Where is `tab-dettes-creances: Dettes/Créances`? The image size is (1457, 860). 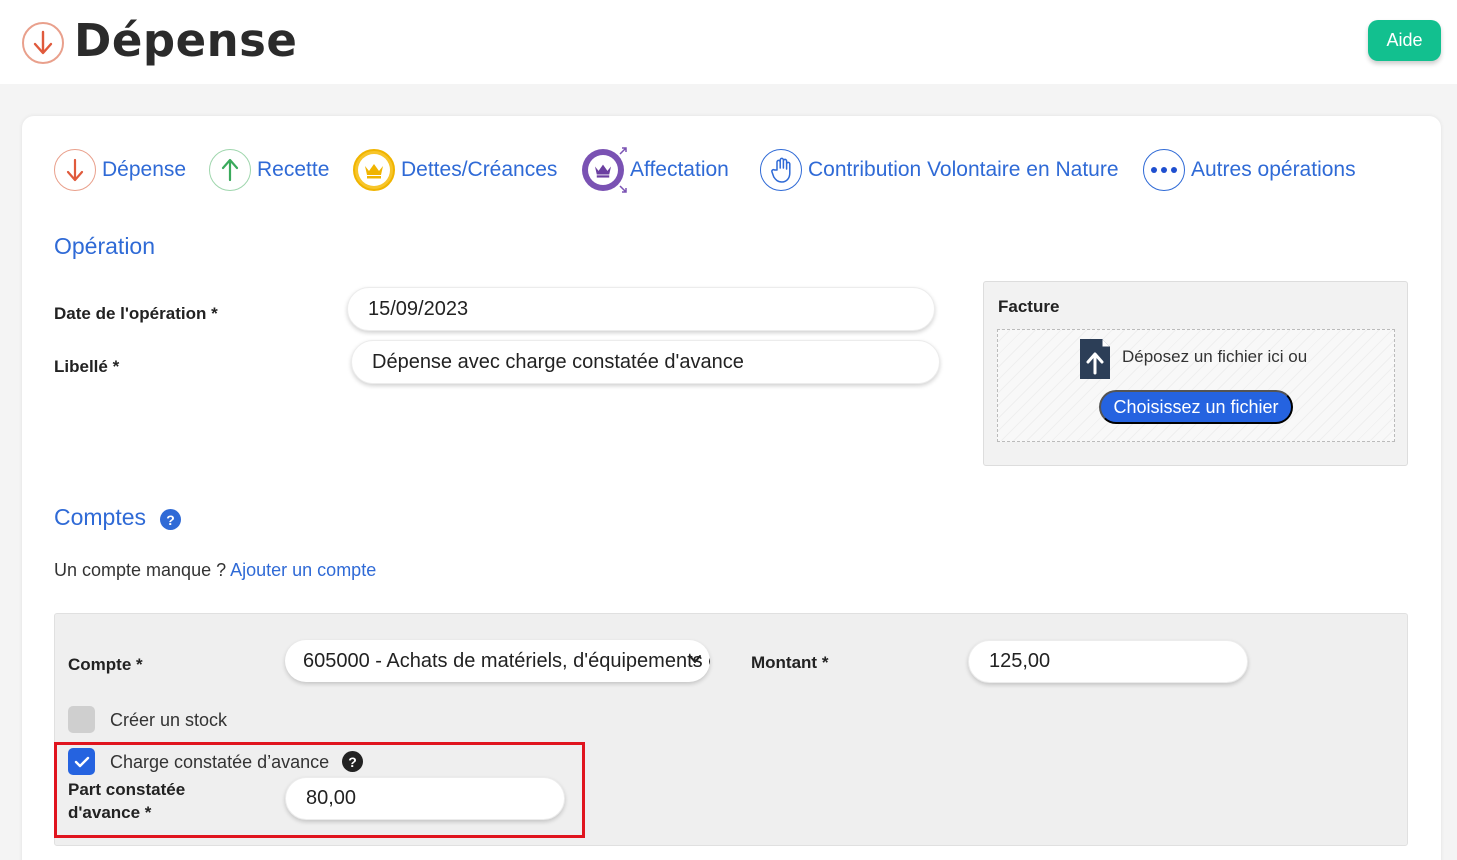
tab-dettes-creances: Dettes/Créances is located at coordinates (455, 170).